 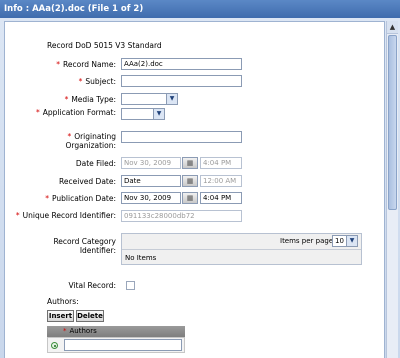 I want to click on publication-date-label: * Publication Date:, so click(x=65, y=198).